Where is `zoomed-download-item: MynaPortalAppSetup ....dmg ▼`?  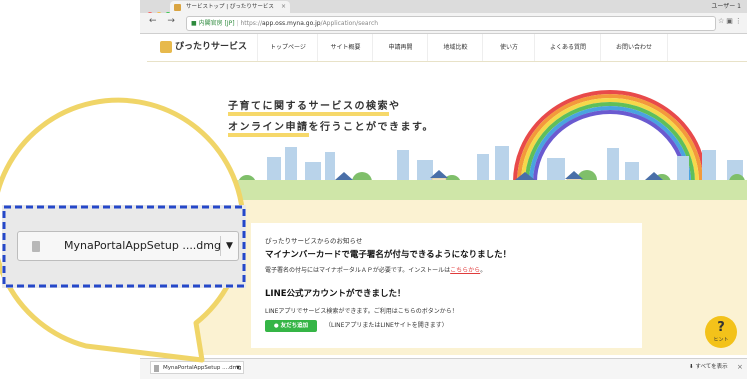 zoomed-download-item: MynaPortalAppSetup ....dmg ▼ is located at coordinates (128, 246).